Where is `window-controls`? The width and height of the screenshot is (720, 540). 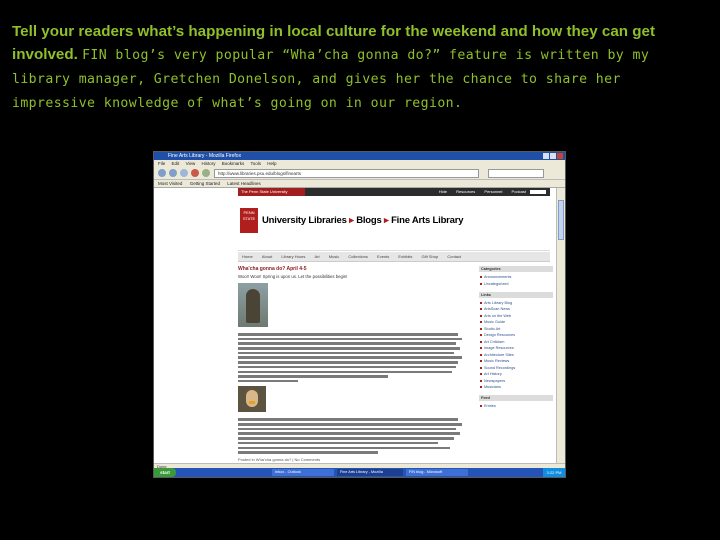
window-controls is located at coordinates (552, 157).